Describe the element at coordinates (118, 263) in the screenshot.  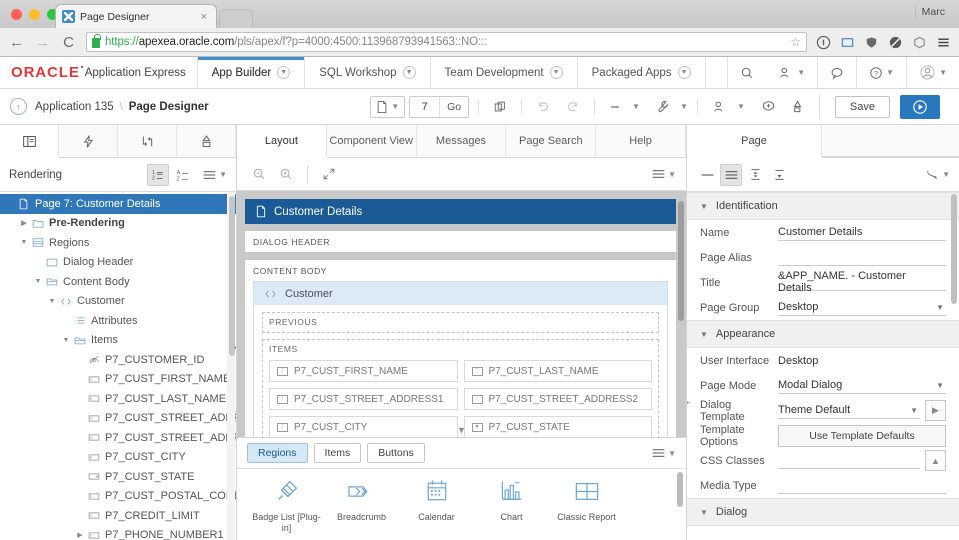
I see `tree-node: Dialog Header` at that location.